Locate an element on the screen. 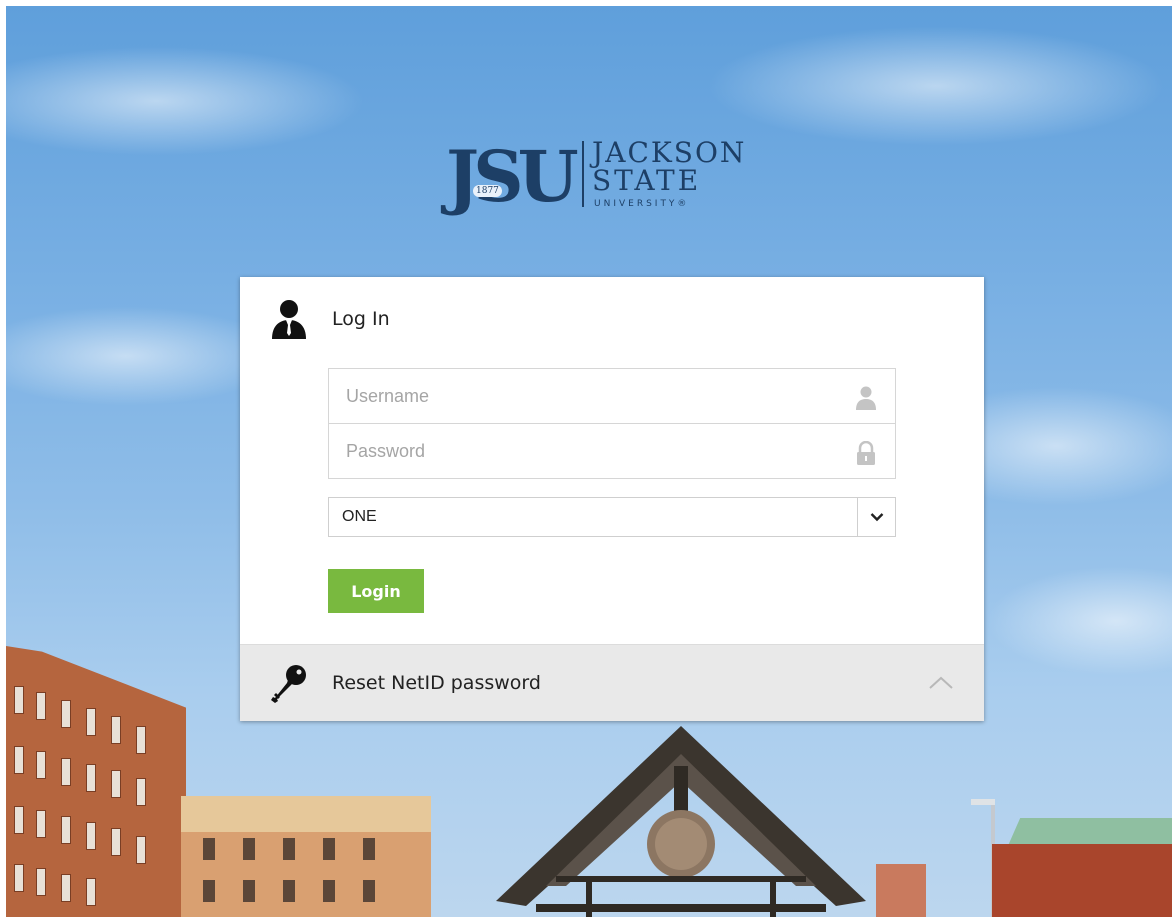 The height and width of the screenshot is (917, 1172). logo-mark: JSU is located at coordinates (512, 176).